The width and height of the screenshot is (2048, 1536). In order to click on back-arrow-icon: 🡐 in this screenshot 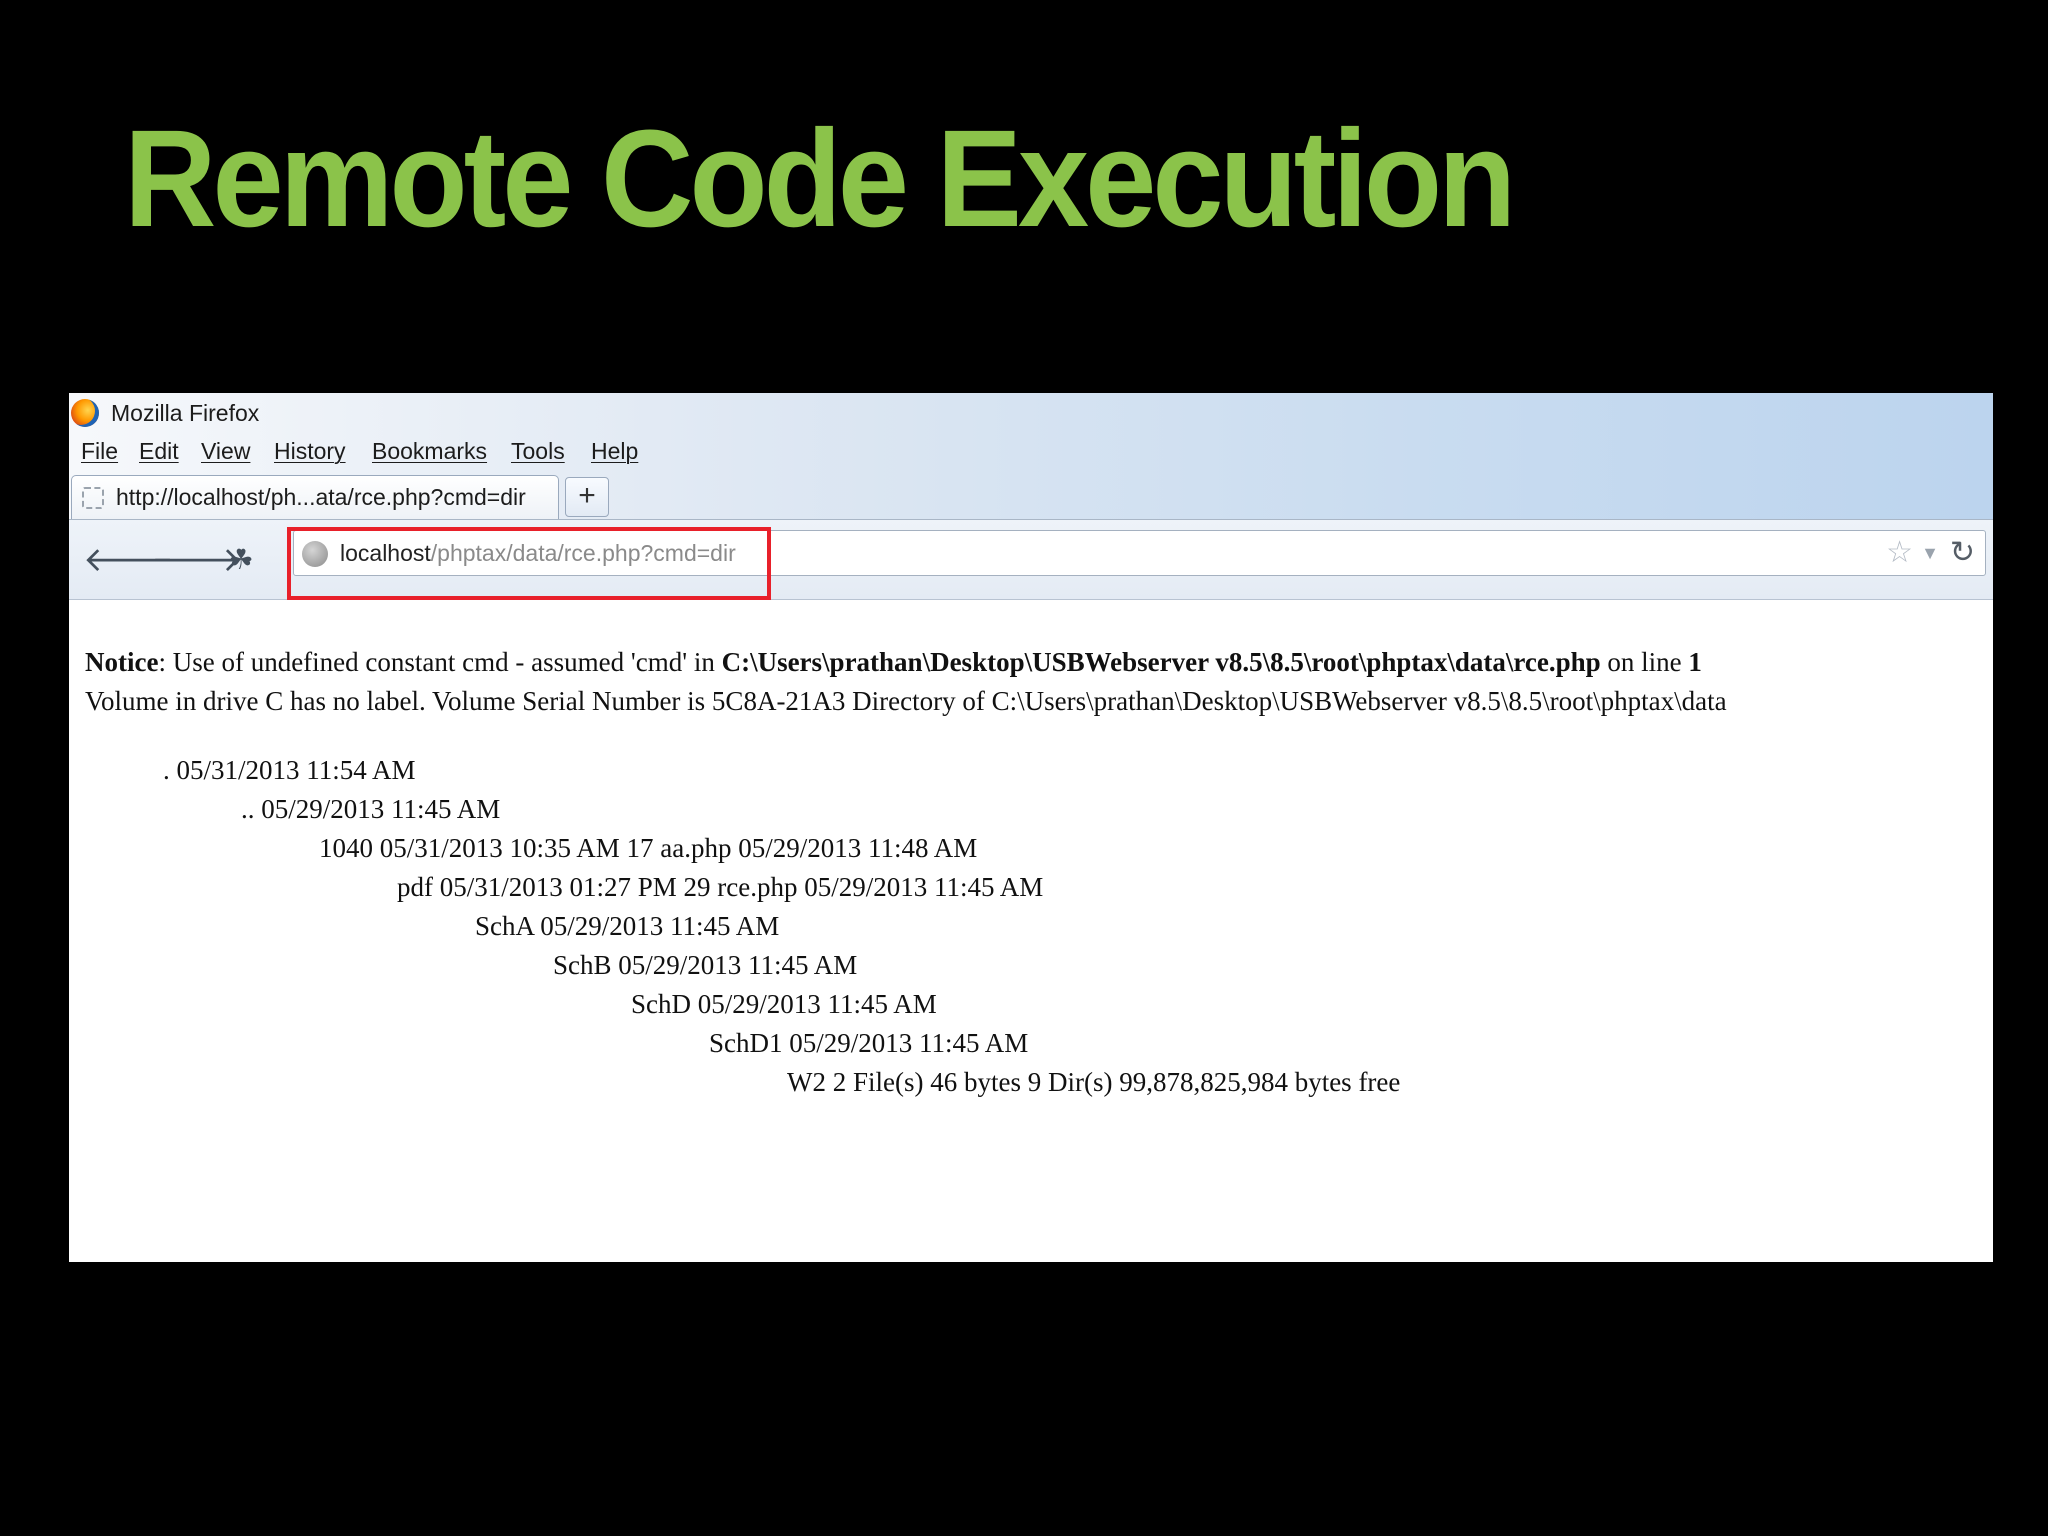, I will do `click(128, 560)`.